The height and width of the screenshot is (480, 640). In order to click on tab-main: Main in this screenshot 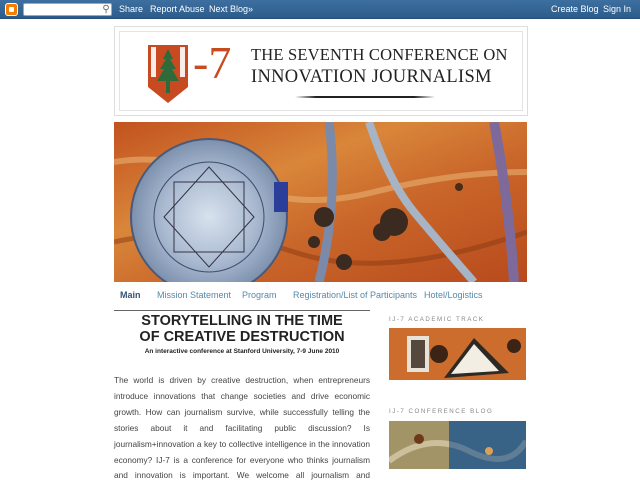, I will do `click(130, 295)`.